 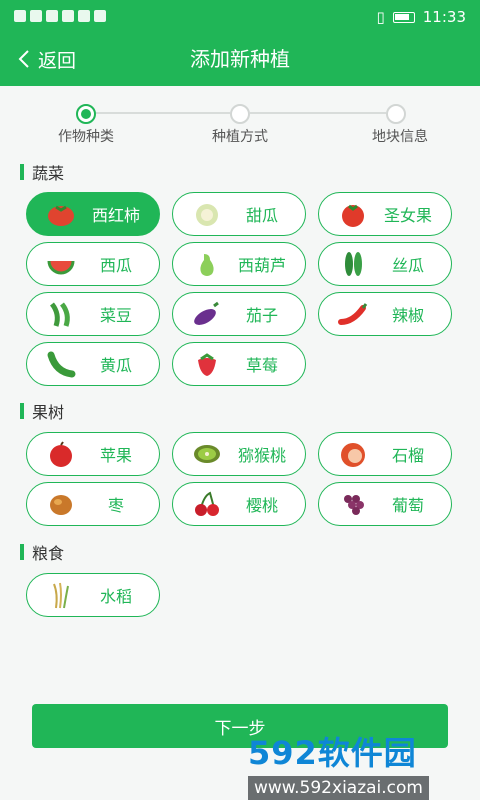 I want to click on zucchini-icon, so click(x=207, y=264).